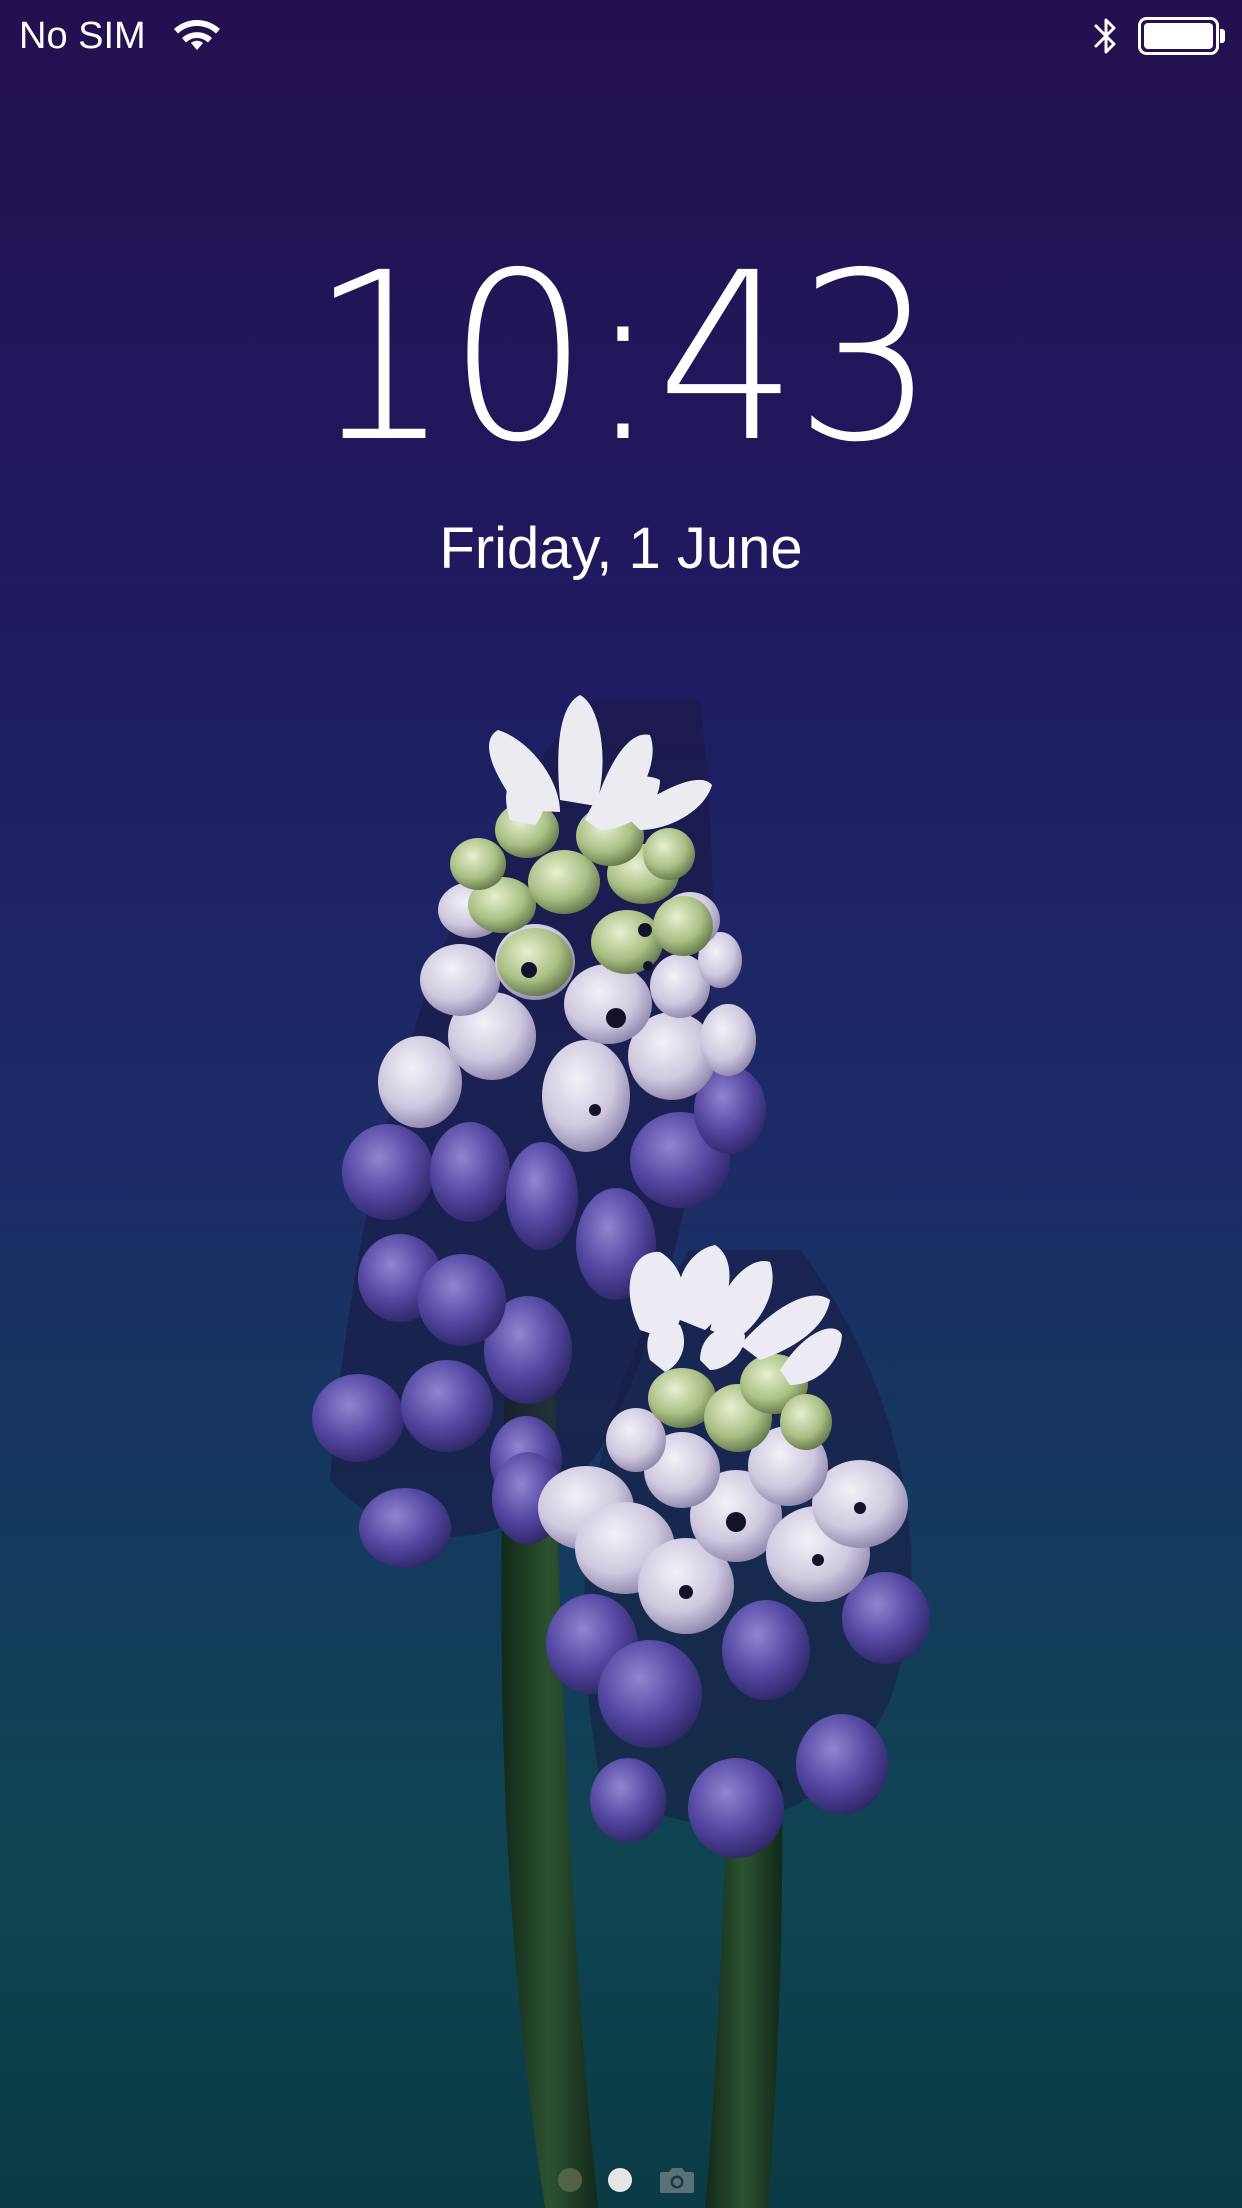 The image size is (1242, 2208). Describe the element at coordinates (621, 36) in the screenshot. I see `status-bar: No SIM` at that location.